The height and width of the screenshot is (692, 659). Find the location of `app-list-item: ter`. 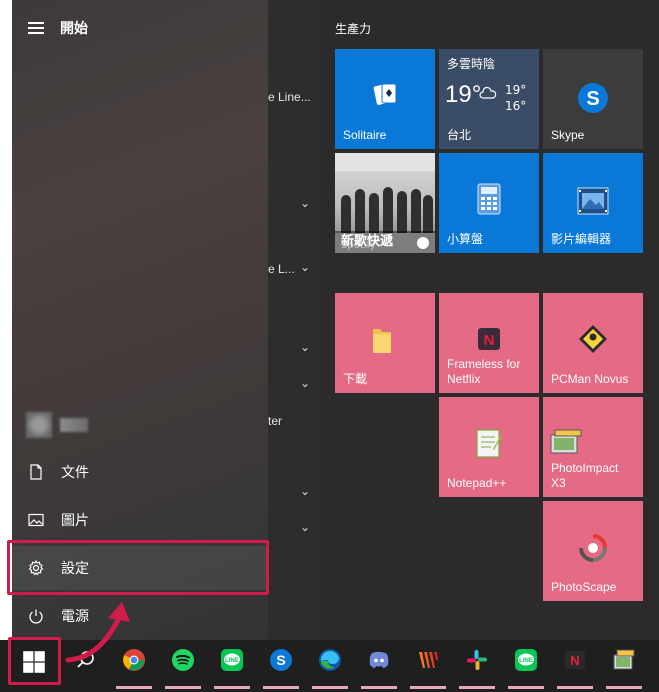

app-list-item: ter is located at coordinates (275, 421).